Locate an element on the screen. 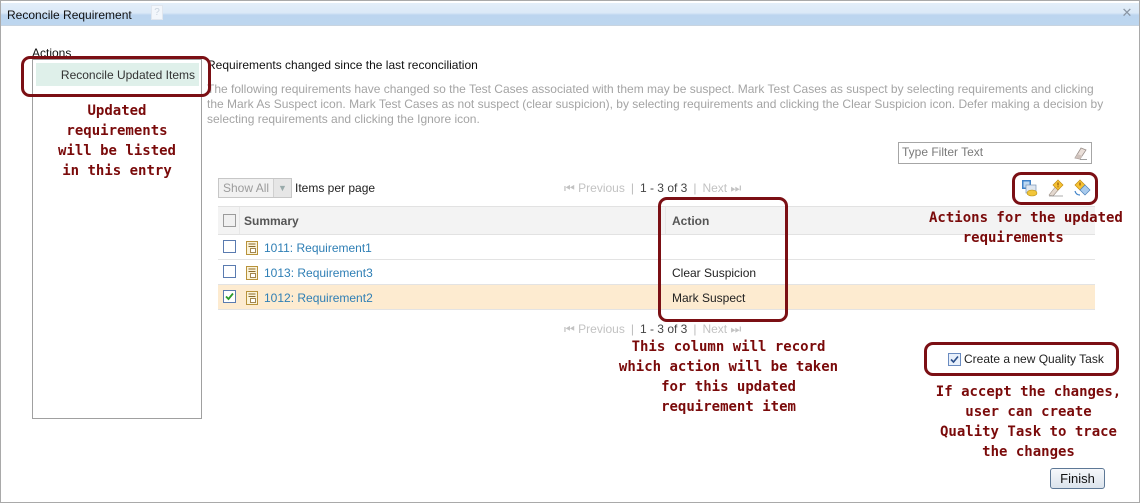  dialog-title: Reconcile Requirement is located at coordinates (69, 15).